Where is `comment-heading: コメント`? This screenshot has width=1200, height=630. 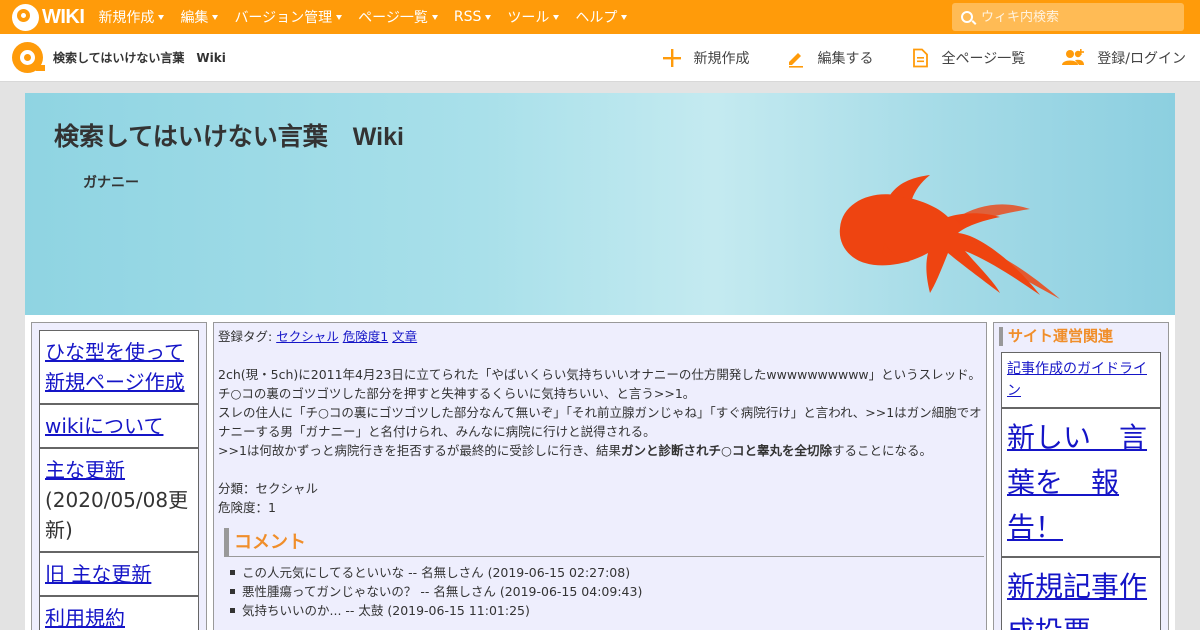
comment-heading: コメント is located at coordinates (604, 542).